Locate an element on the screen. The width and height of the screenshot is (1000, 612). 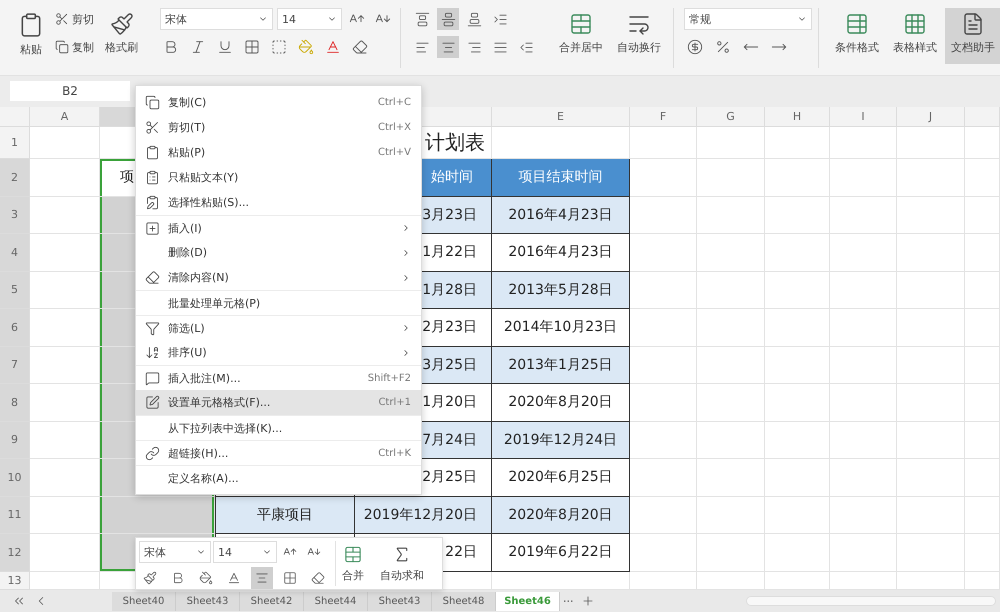
wrap-text-button: 自动换行 is located at coordinates (639, 36).